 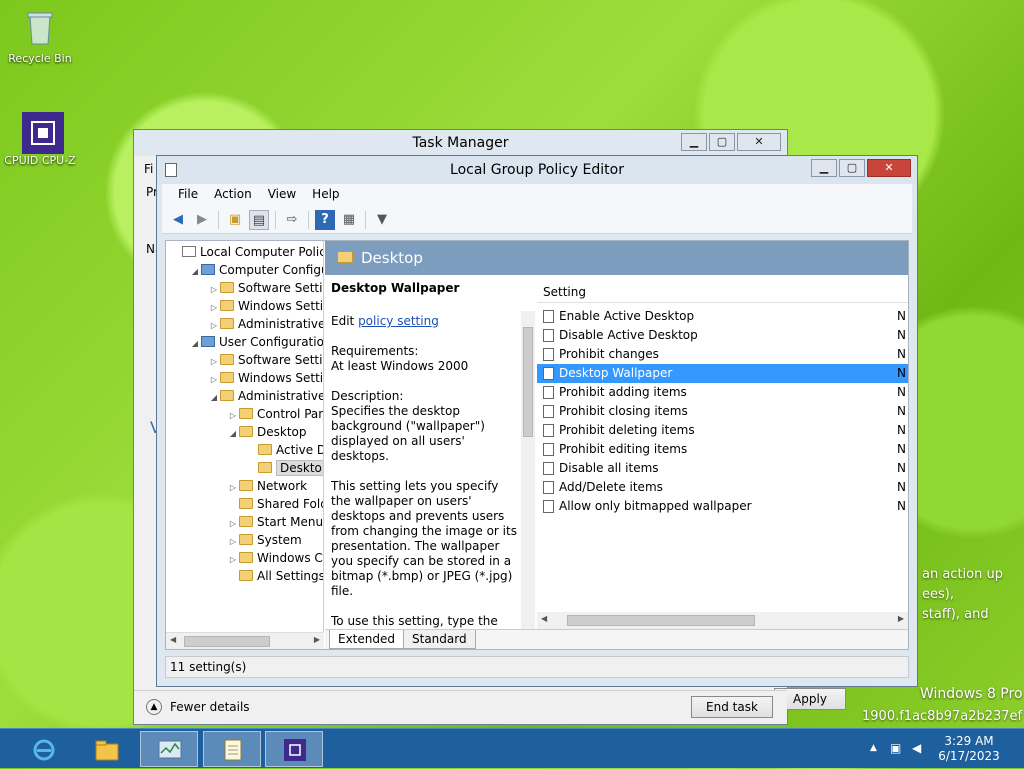 I want to click on task-manager-titlebar: Task Manager ▁ ▢ ✕, so click(x=460, y=143).